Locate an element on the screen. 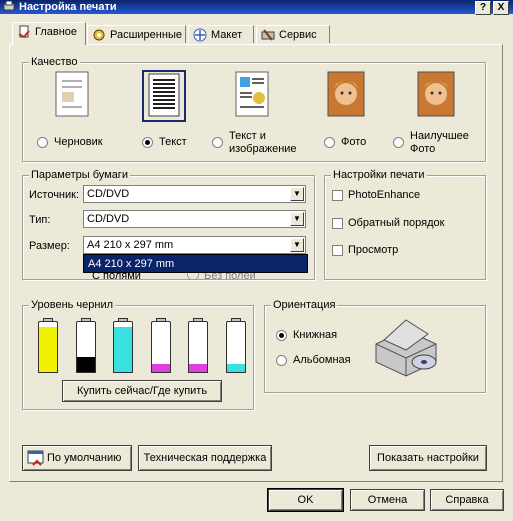 Image resolution: width=513 pixels, height=521 pixels. text-image-label-1: Текст и is located at coordinates (247, 136).